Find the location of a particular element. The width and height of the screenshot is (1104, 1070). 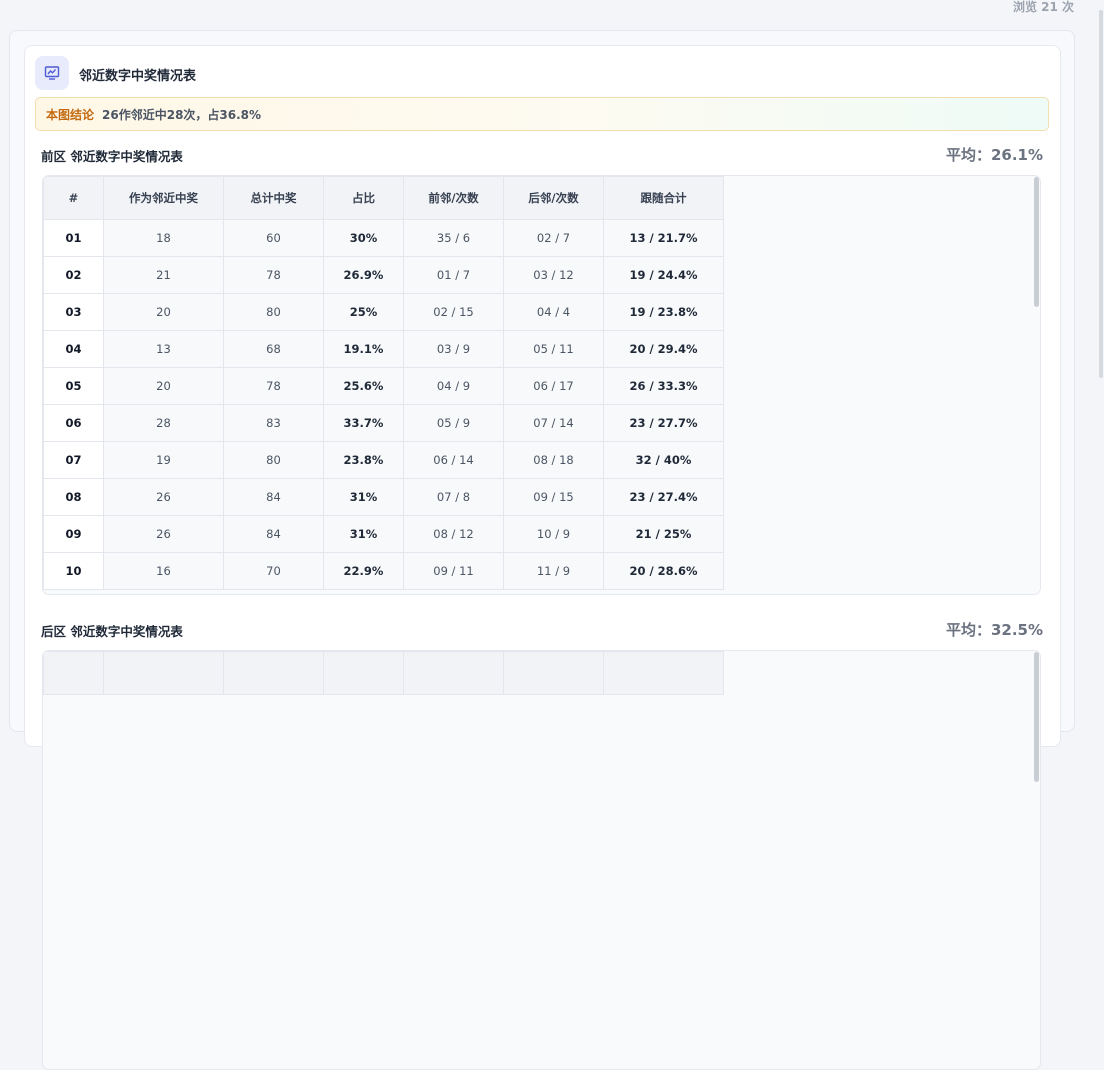

table-cell: 26 / 33.3% is located at coordinates (663, 386).